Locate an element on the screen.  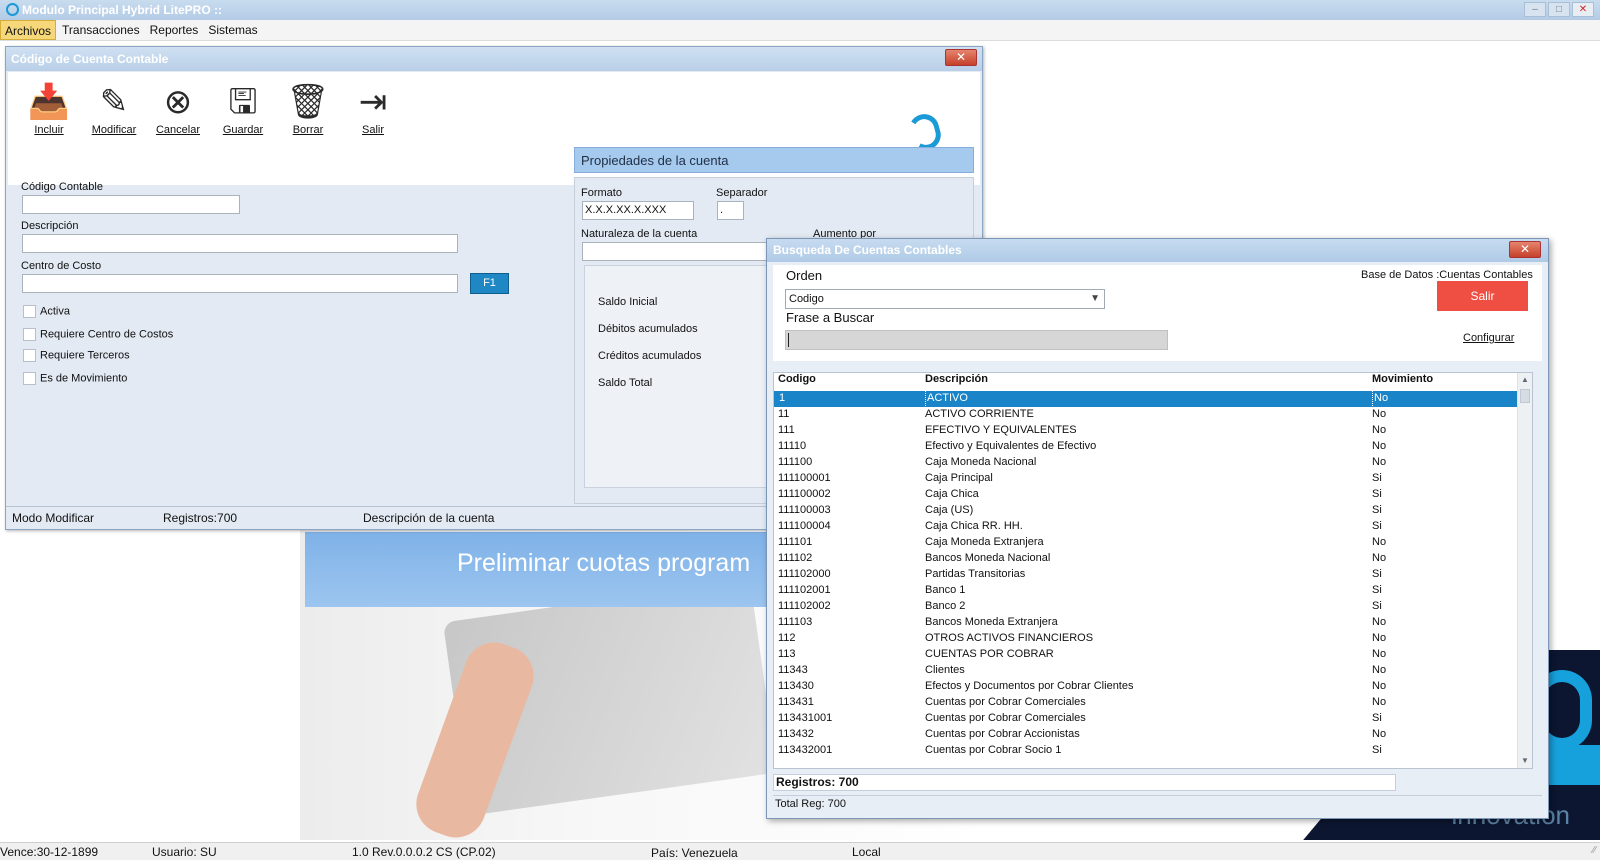
salir-button: Salir is located at coordinates (1482, 296).